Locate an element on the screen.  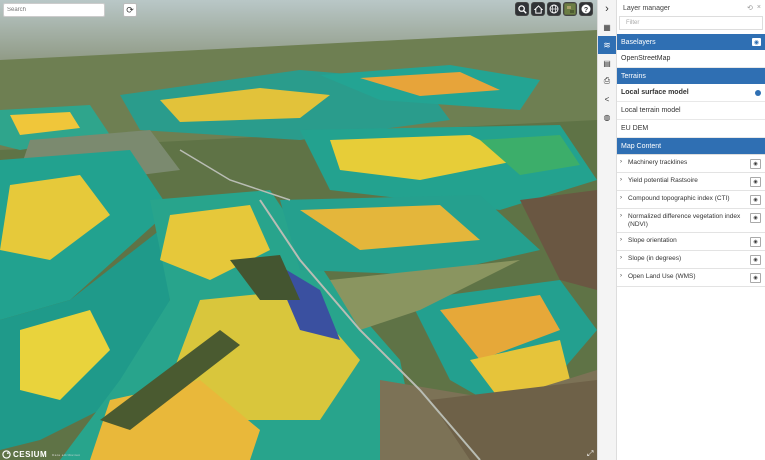
layer-label: Machinery tracklines is located at coordinates (658, 162).